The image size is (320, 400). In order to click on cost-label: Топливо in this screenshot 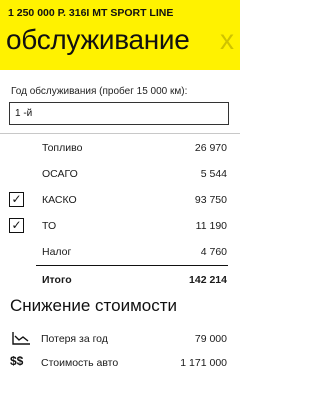, I will do `click(62, 148)`.